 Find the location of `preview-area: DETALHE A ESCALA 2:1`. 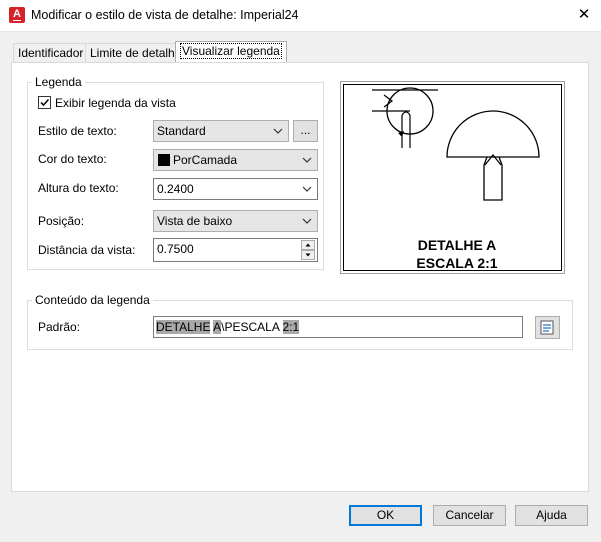

preview-area: DETALHE A ESCALA 2:1 is located at coordinates (452, 177).